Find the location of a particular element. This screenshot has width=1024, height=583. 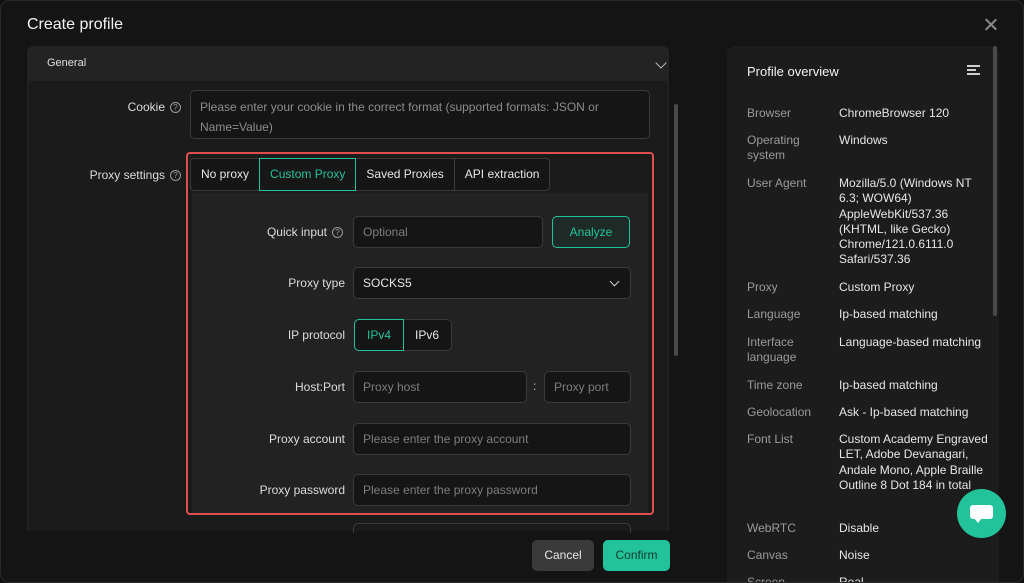

overview-key: Interface language is located at coordinates (772, 349).